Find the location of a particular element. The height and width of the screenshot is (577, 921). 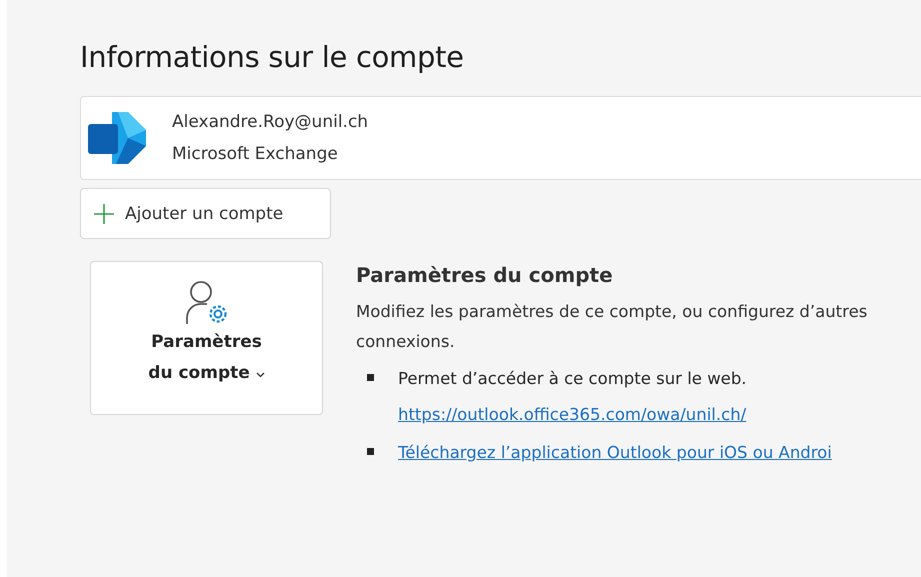

web-link: https://outlook.office365.com/owa/unil.ch/ is located at coordinates (572, 415).